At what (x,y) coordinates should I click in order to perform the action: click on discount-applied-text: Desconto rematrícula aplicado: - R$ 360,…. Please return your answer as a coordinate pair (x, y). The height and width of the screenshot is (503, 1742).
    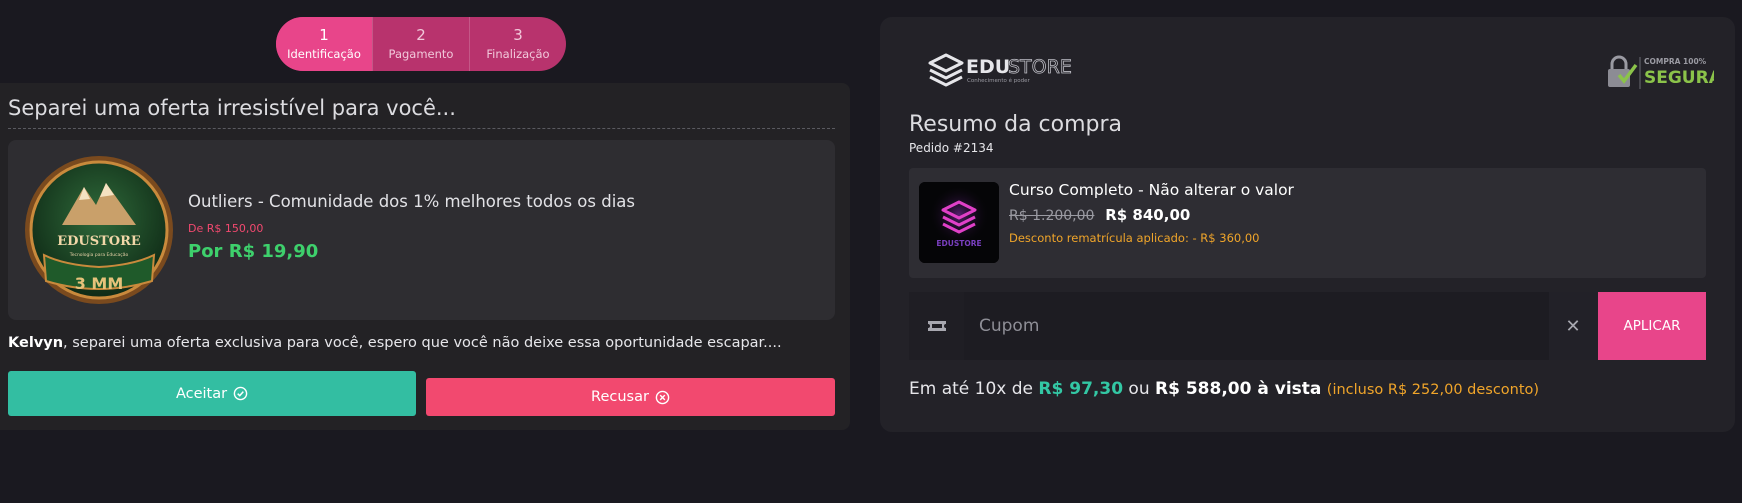
    Looking at the image, I should click on (1134, 238).